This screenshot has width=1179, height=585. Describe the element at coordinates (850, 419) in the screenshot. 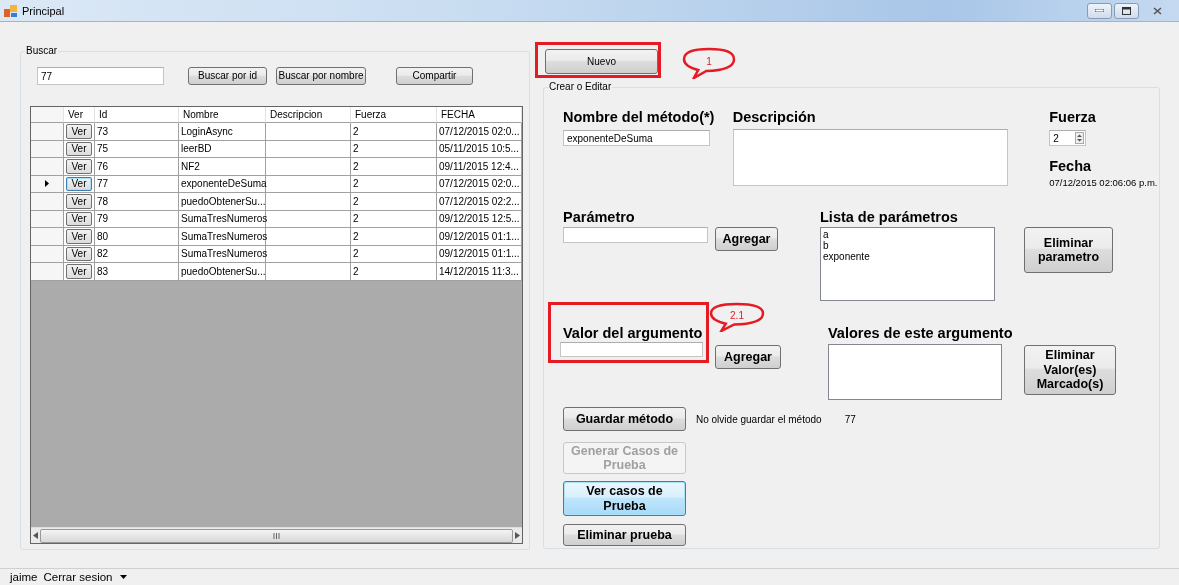

I see `method-id: 77` at that location.